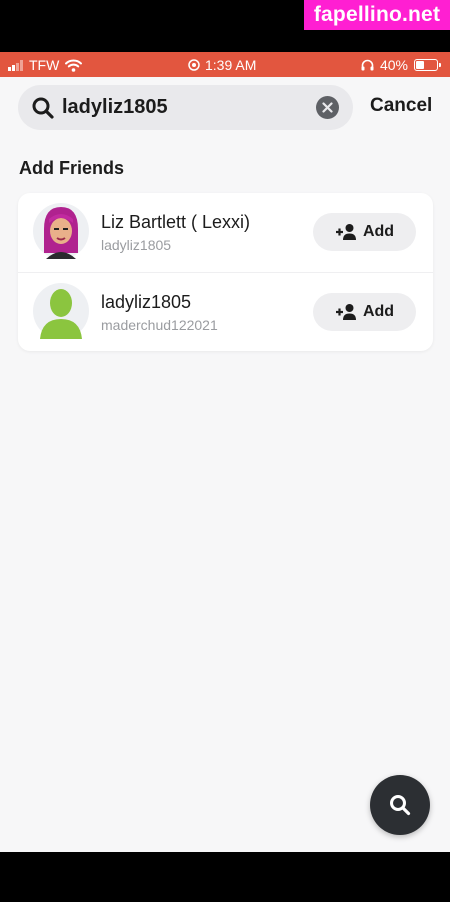  What do you see at coordinates (420, 65) in the screenshot?
I see `battery-fill` at bounding box center [420, 65].